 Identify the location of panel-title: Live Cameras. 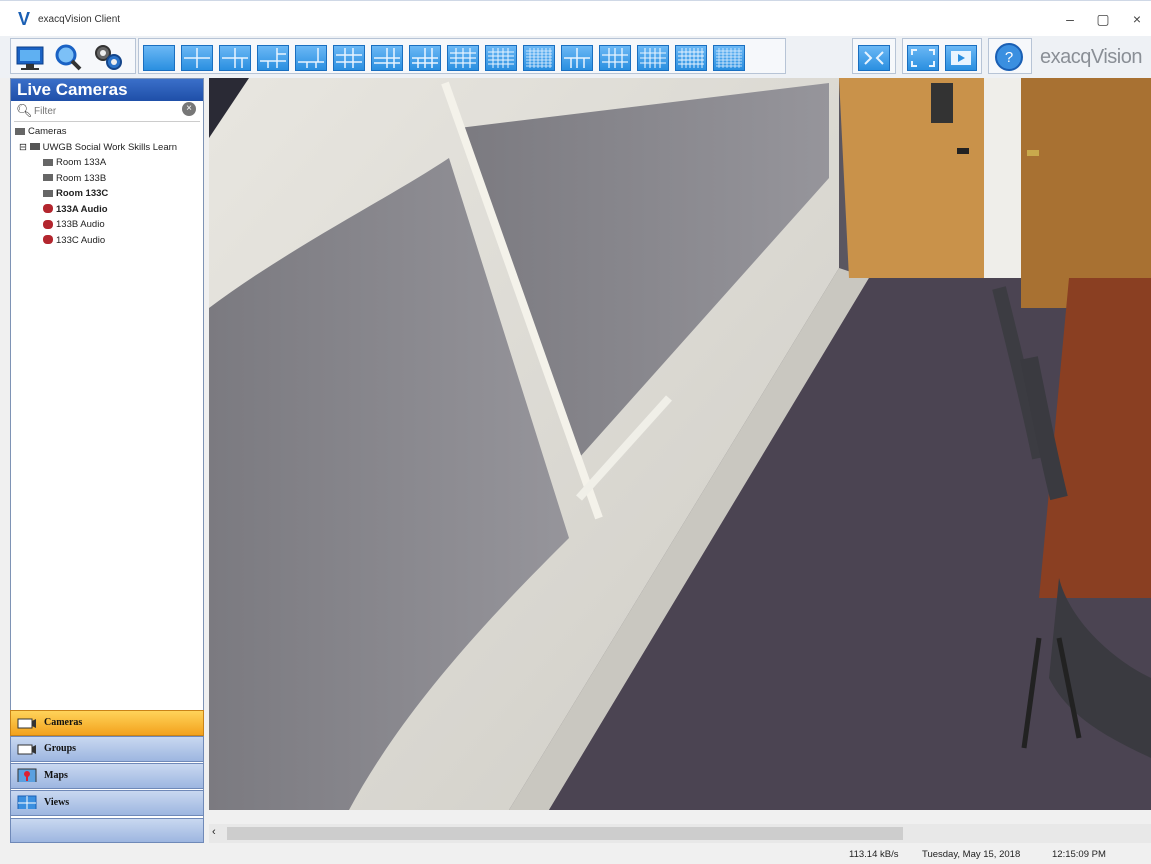
(107, 90).